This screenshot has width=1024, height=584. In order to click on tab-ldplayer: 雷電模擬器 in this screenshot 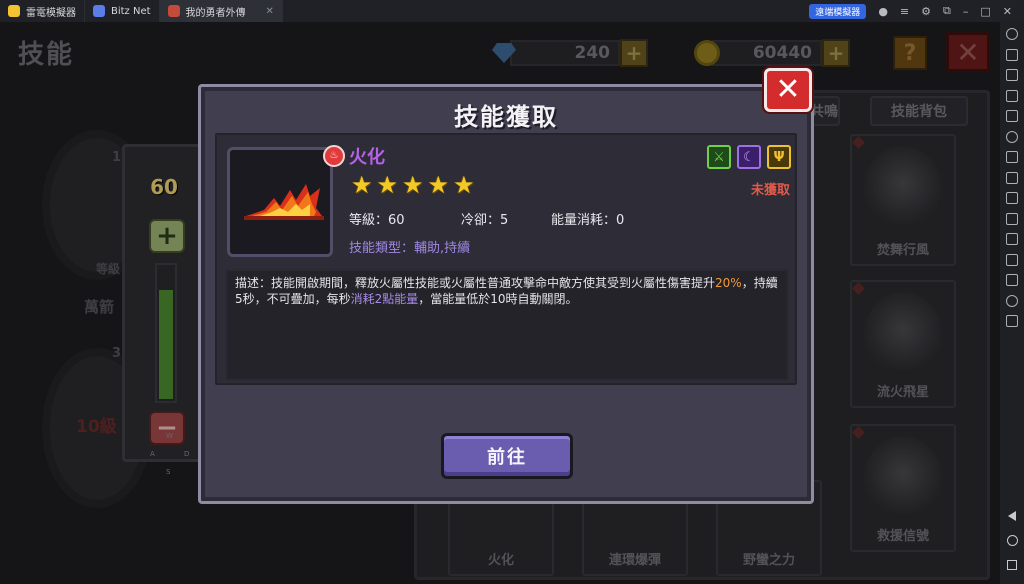, I will do `click(42, 11)`.